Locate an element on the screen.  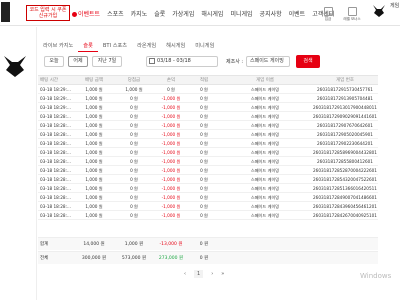
total-label: 전체 is located at coordinates (44, 258).